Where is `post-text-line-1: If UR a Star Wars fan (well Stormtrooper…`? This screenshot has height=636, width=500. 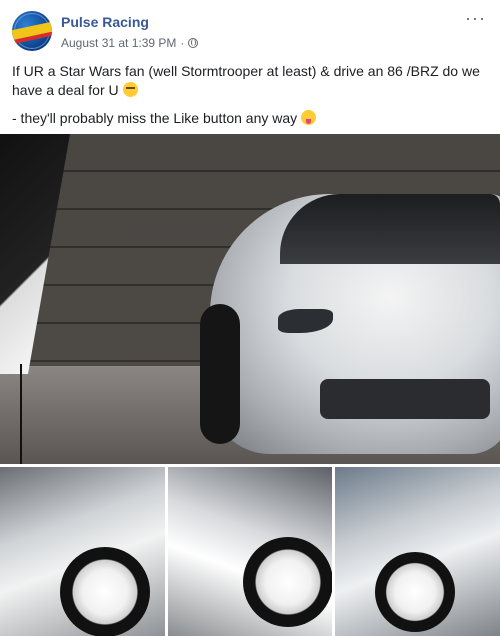 post-text-line-1: If UR a Star Wars fan (well Stormtrooper… is located at coordinates (250, 81).